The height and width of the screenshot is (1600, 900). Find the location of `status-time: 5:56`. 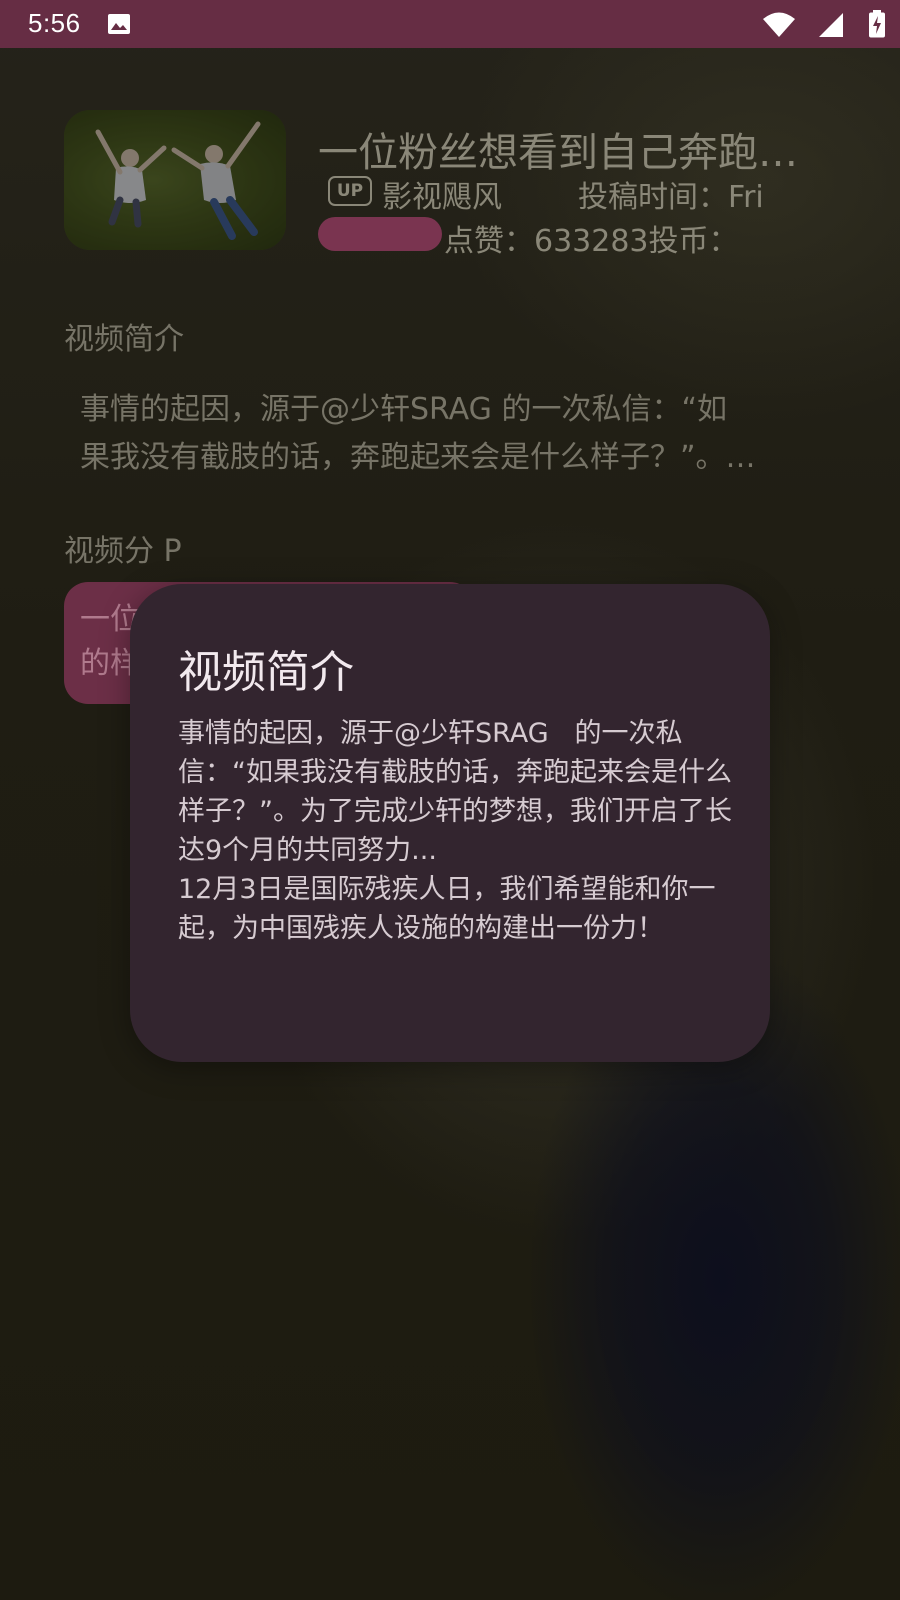

status-time: 5:56 is located at coordinates (54, 23).